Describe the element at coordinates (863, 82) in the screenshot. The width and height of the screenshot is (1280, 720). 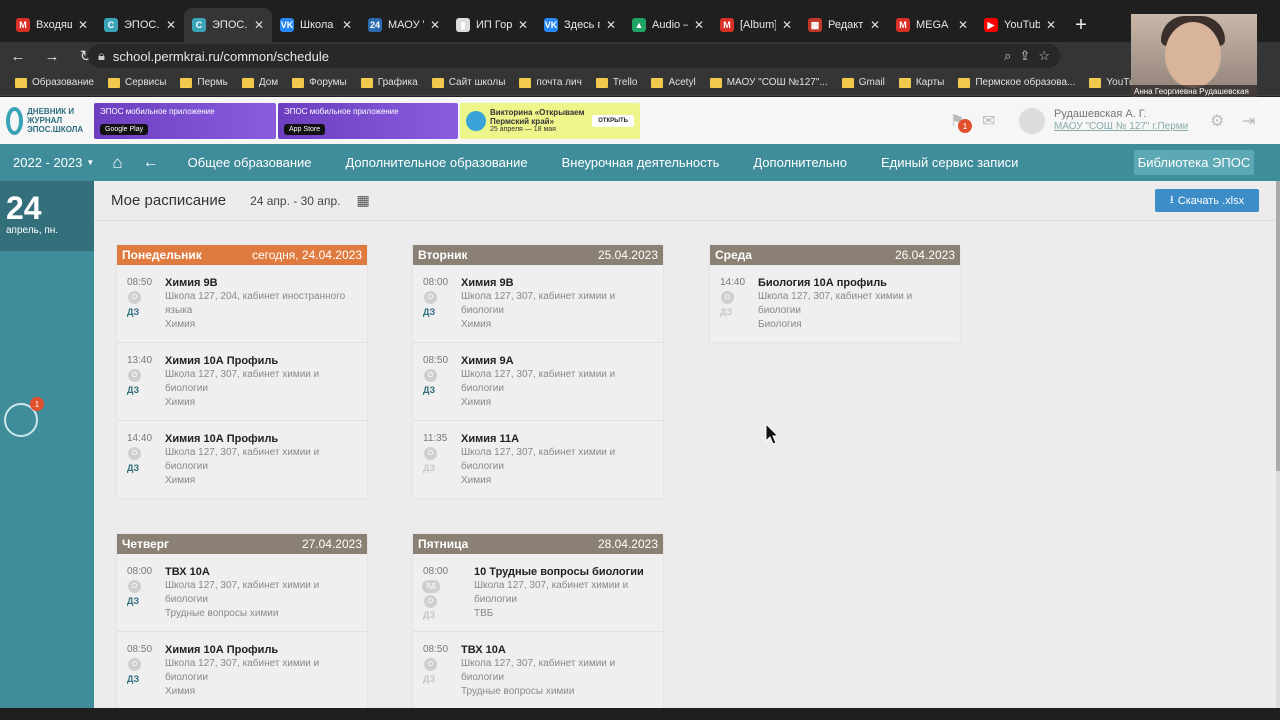
I see `bookmark-item: Gmail` at that location.